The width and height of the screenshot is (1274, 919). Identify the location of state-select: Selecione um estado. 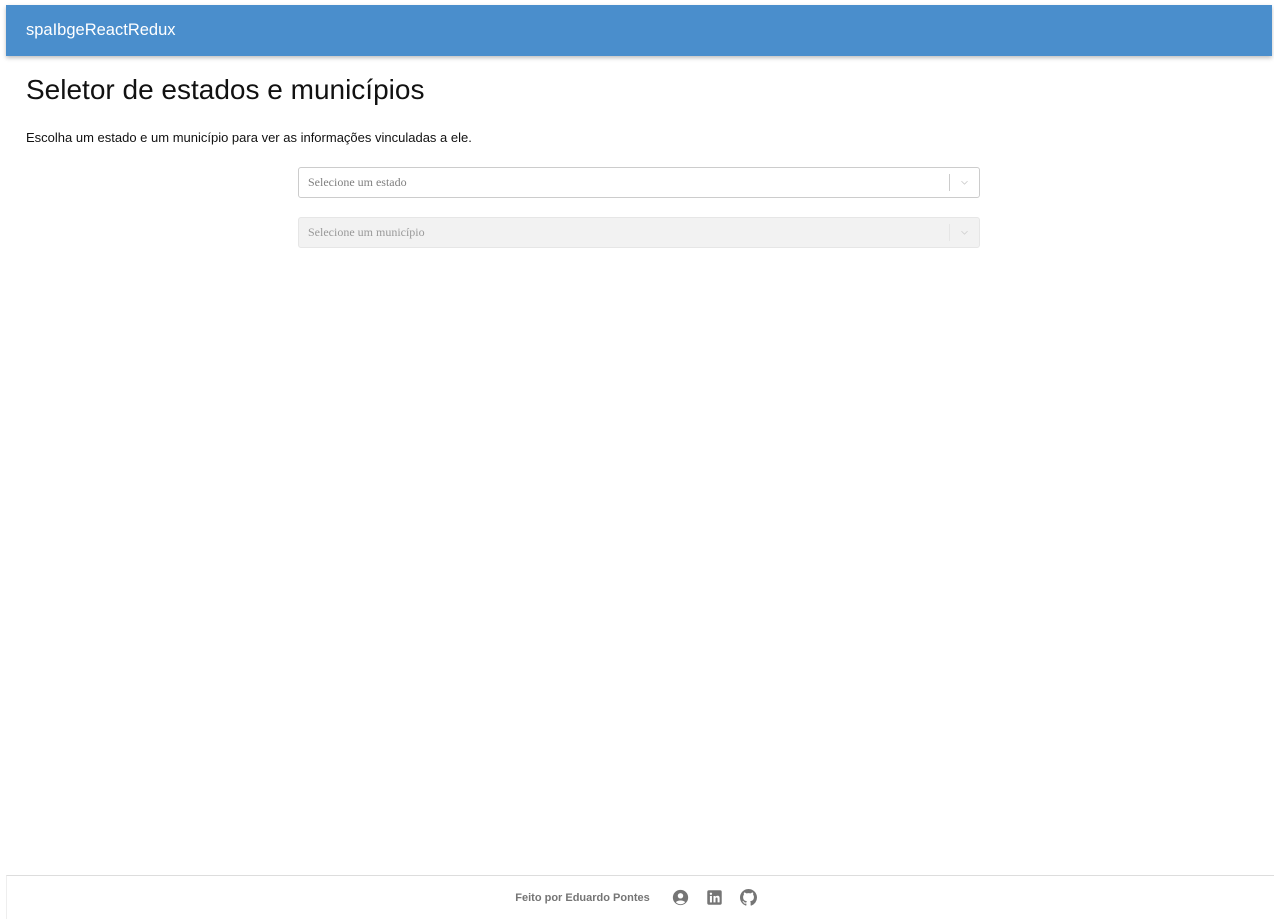
(639, 182).